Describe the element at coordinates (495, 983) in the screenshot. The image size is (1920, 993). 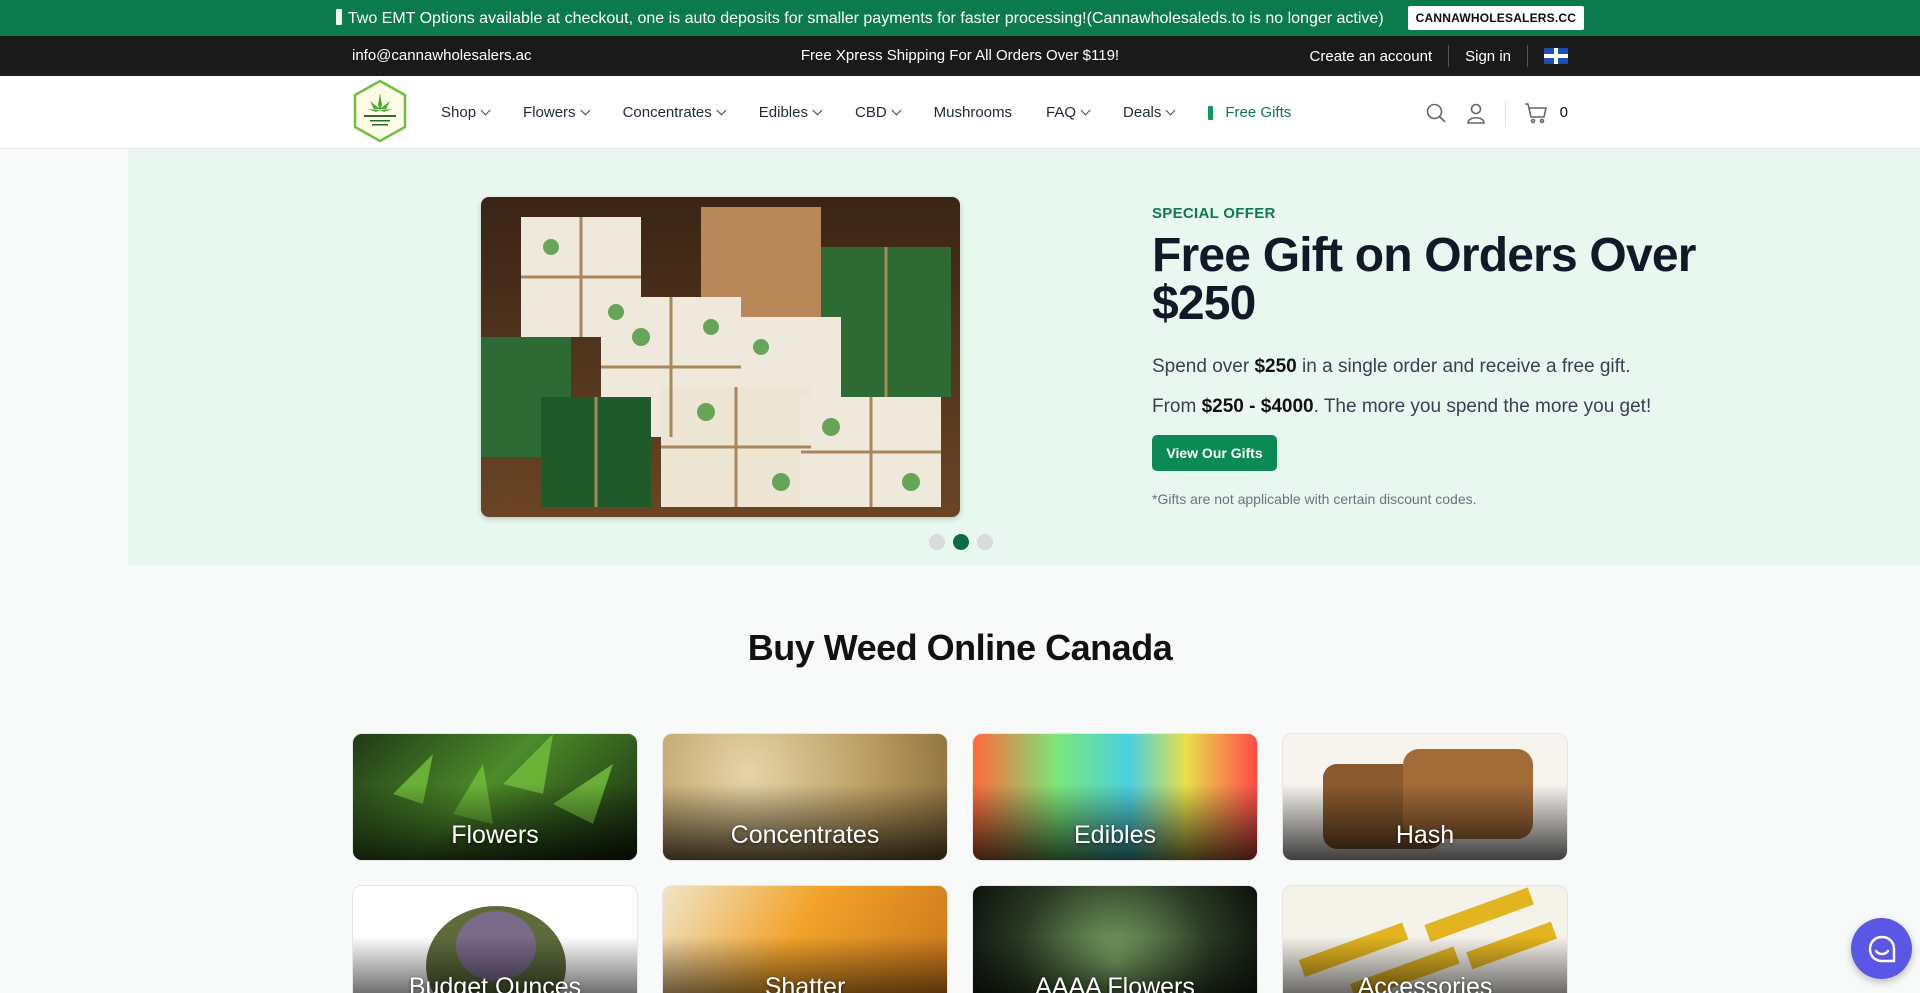
I see `category-label: Budget Ounces` at that location.